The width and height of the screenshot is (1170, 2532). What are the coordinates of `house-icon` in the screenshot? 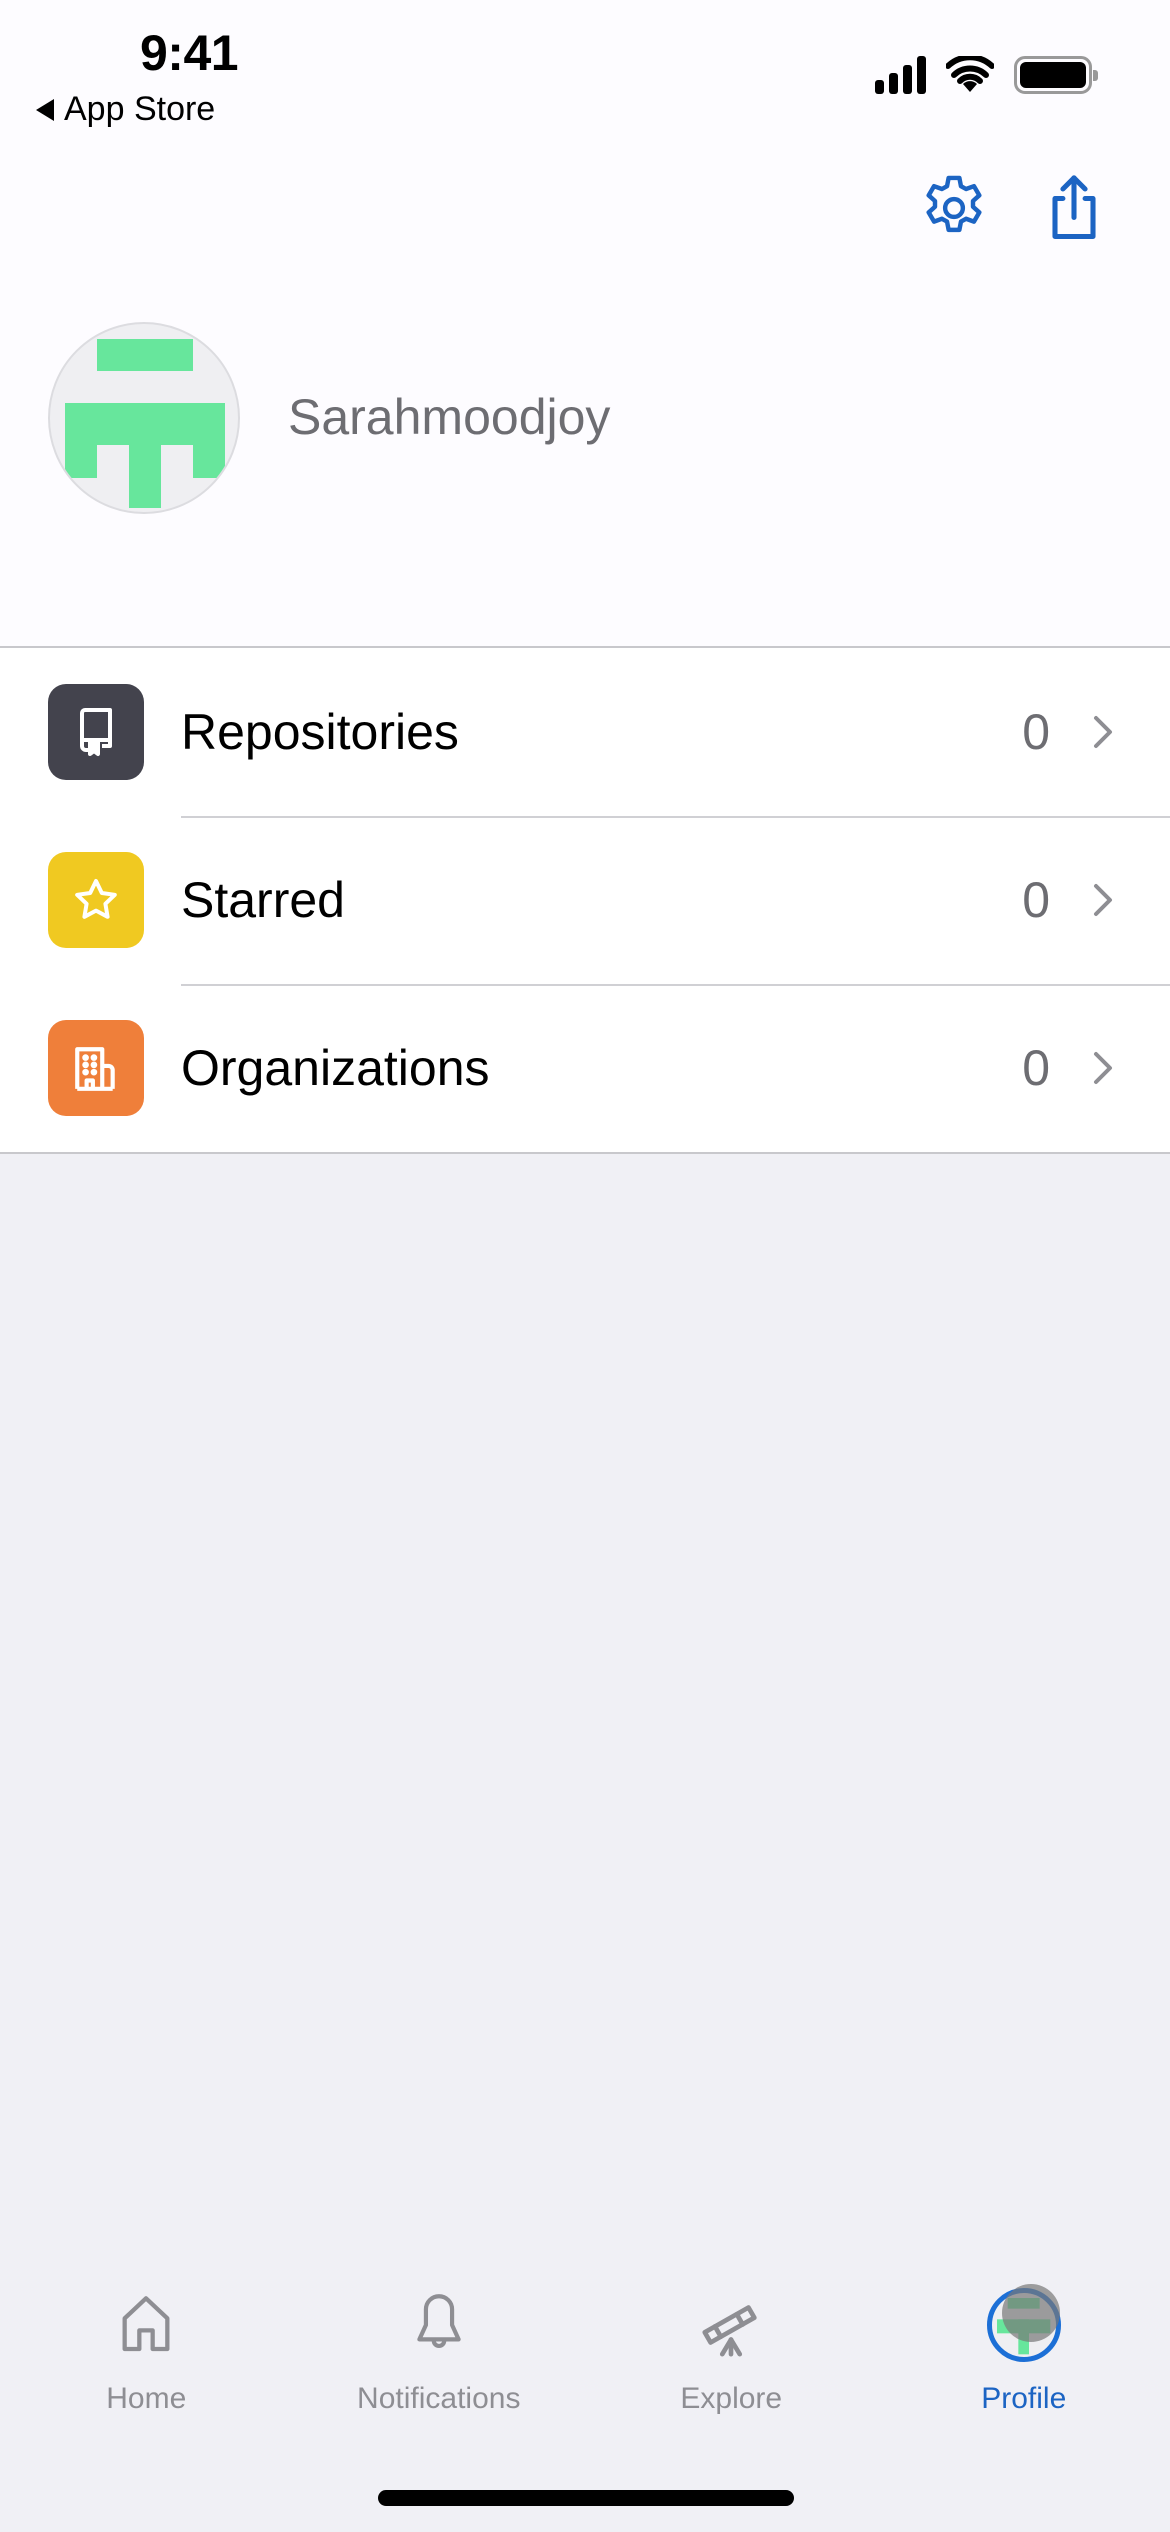 It's located at (146, 2324).